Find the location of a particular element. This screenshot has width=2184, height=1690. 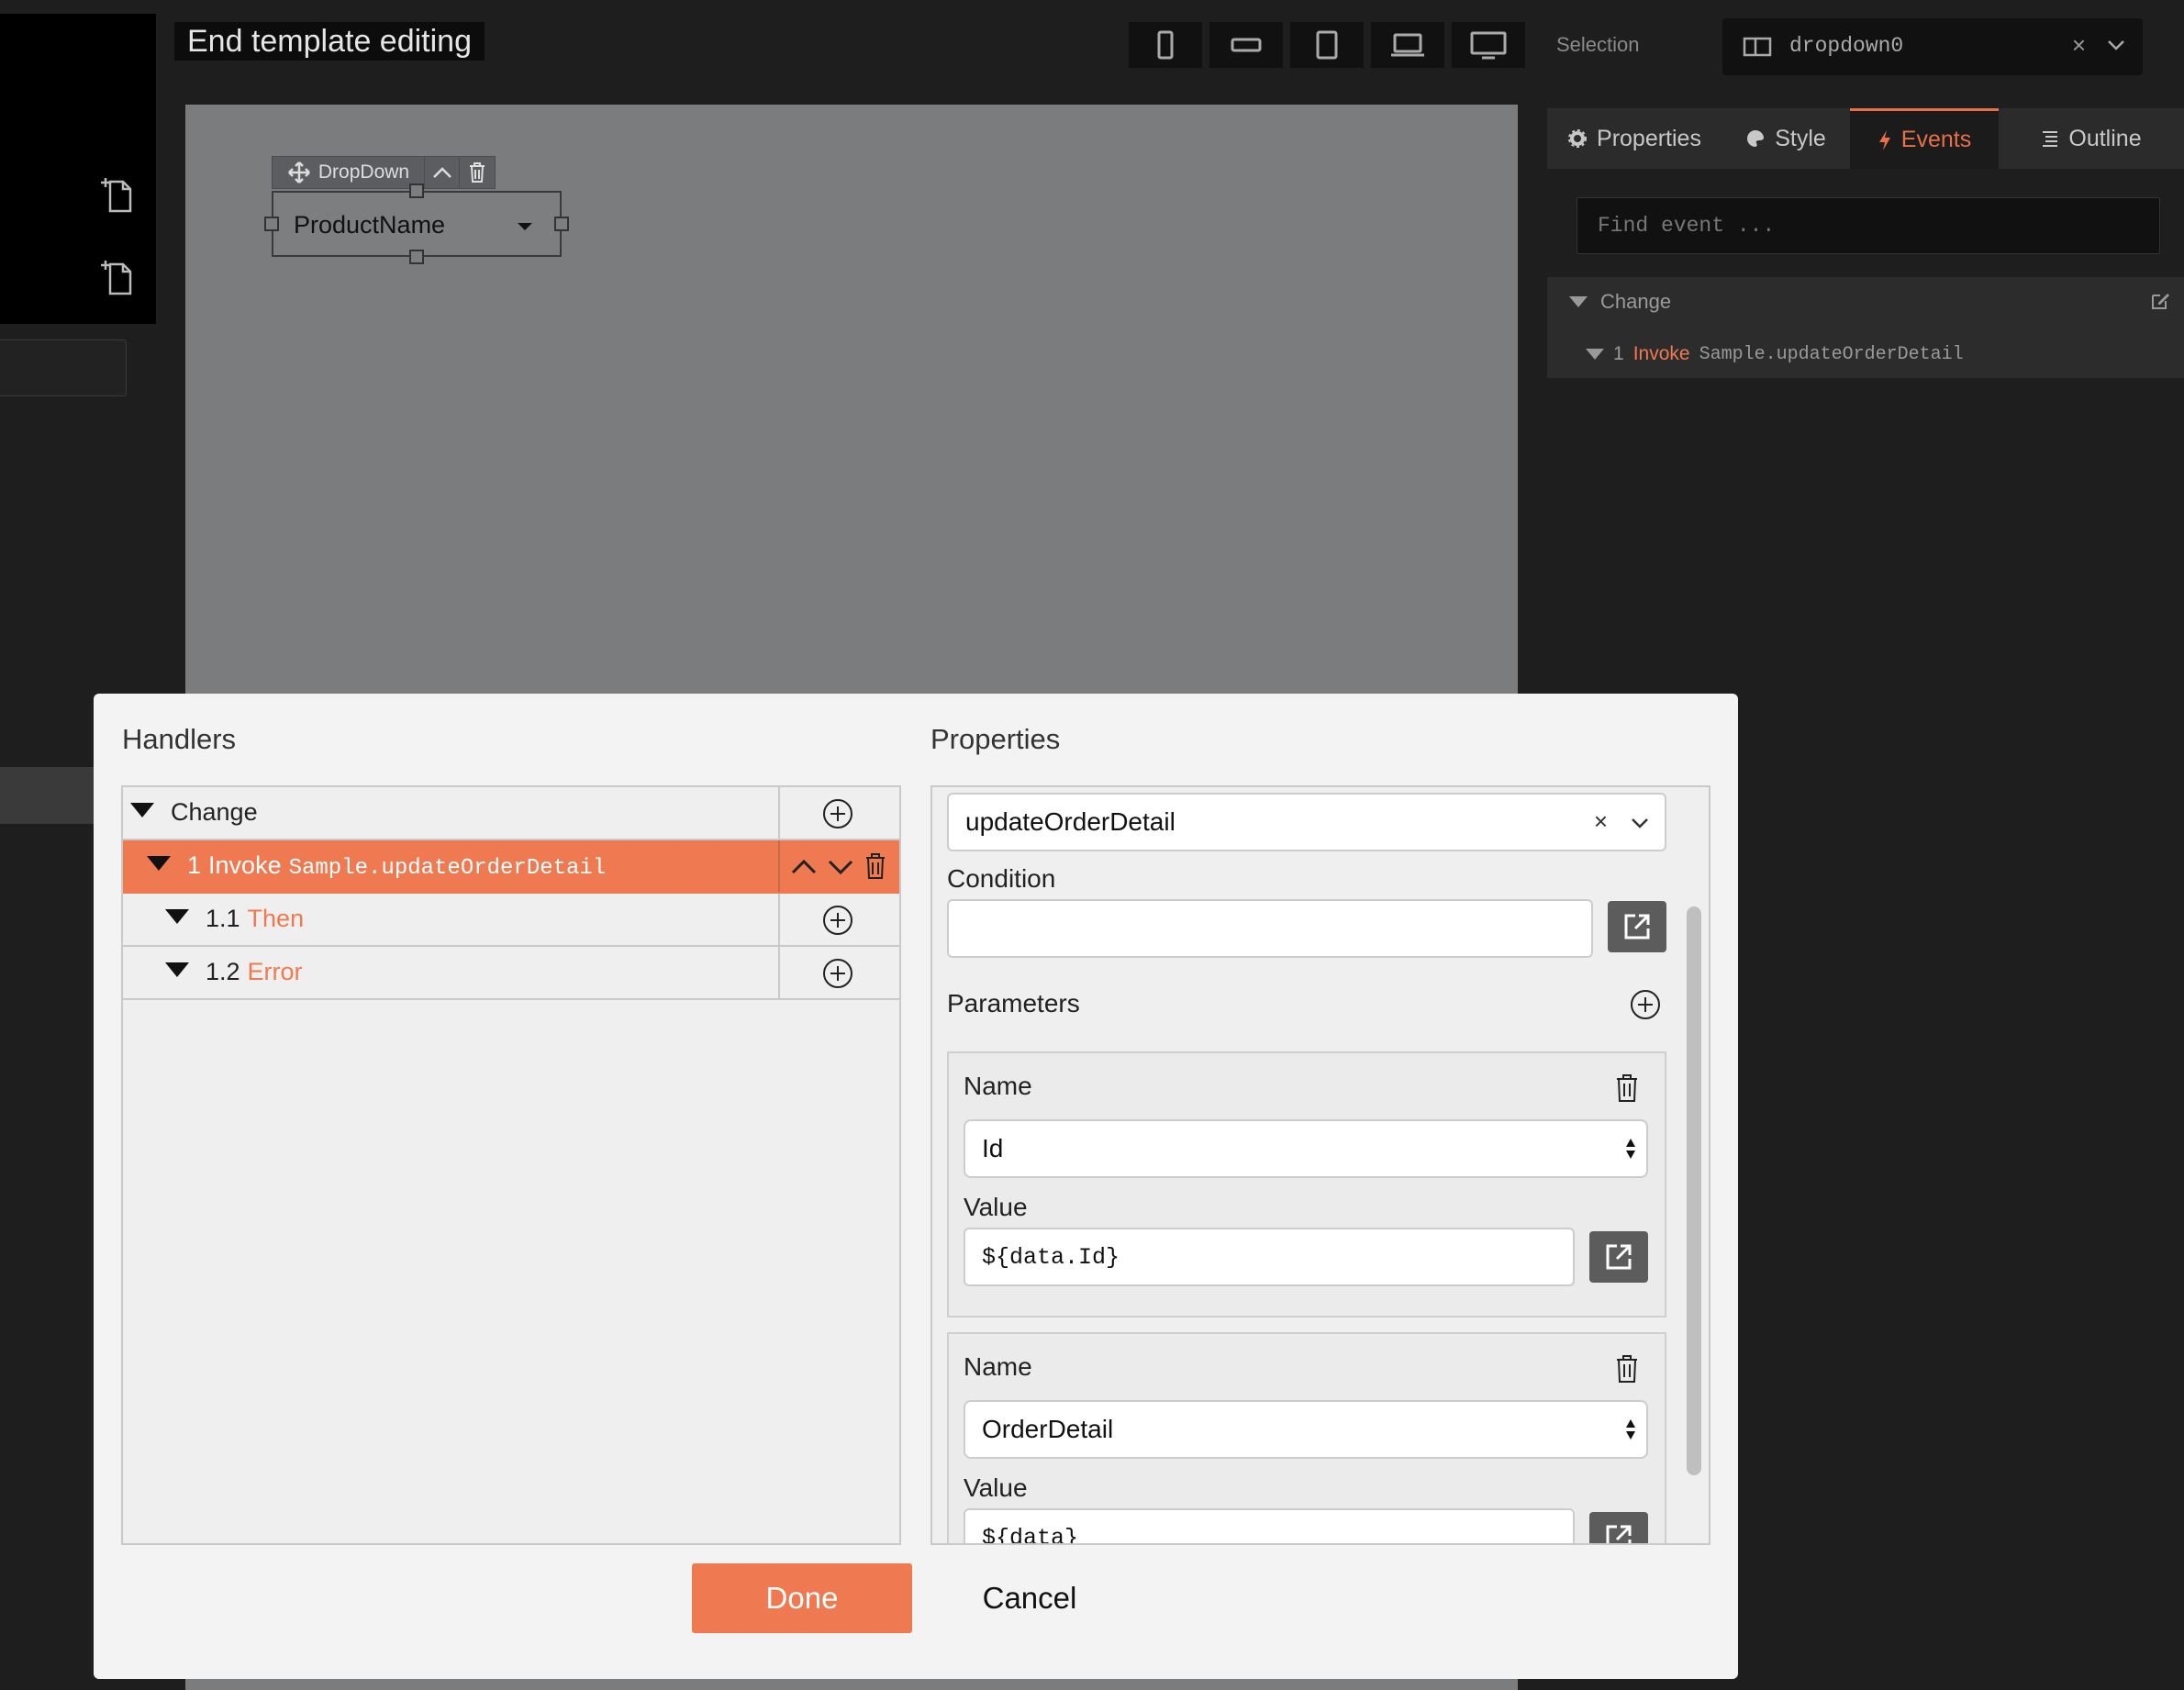

delete-action-button is located at coordinates (875, 866).